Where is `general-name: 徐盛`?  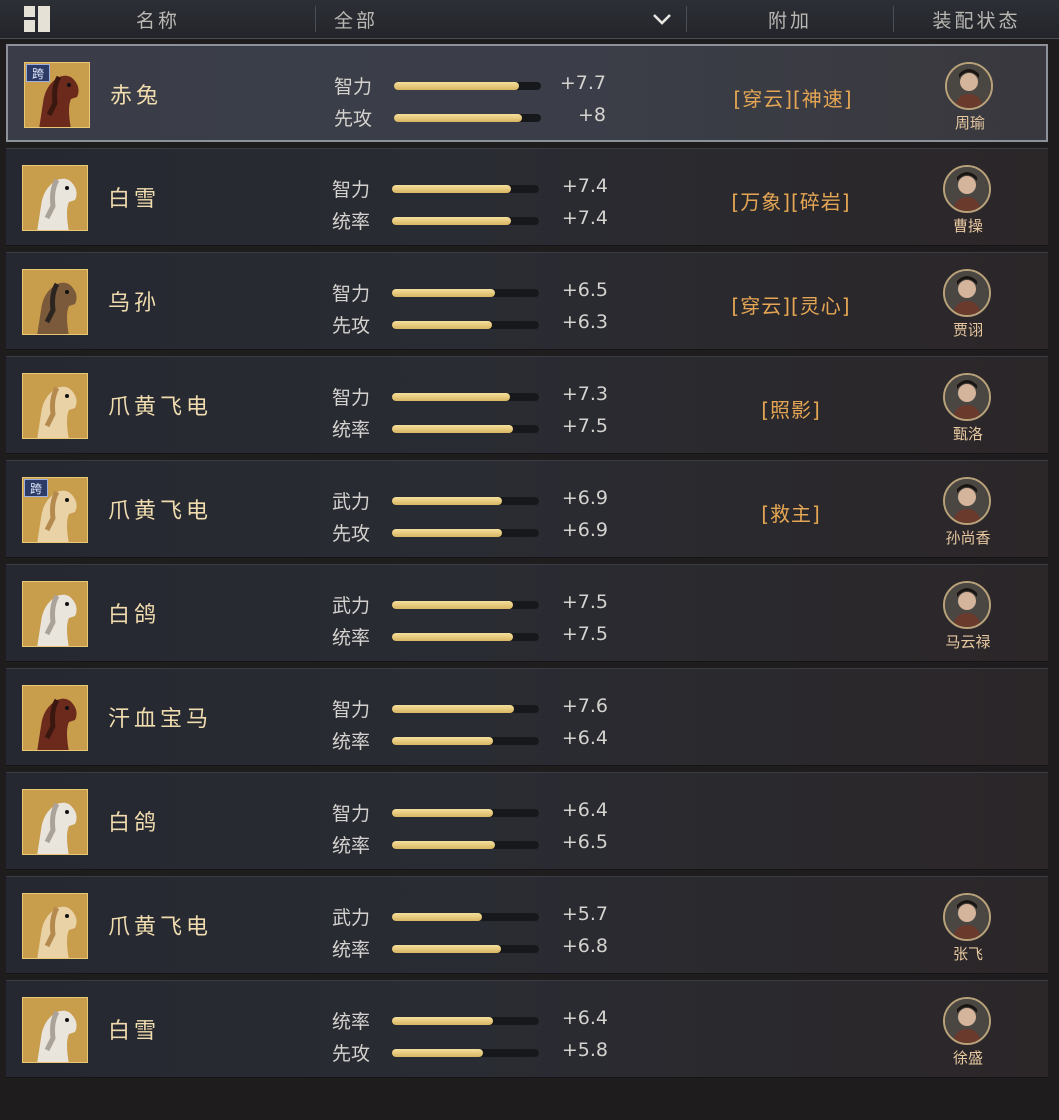 general-name: 徐盛 is located at coordinates (967, 1058).